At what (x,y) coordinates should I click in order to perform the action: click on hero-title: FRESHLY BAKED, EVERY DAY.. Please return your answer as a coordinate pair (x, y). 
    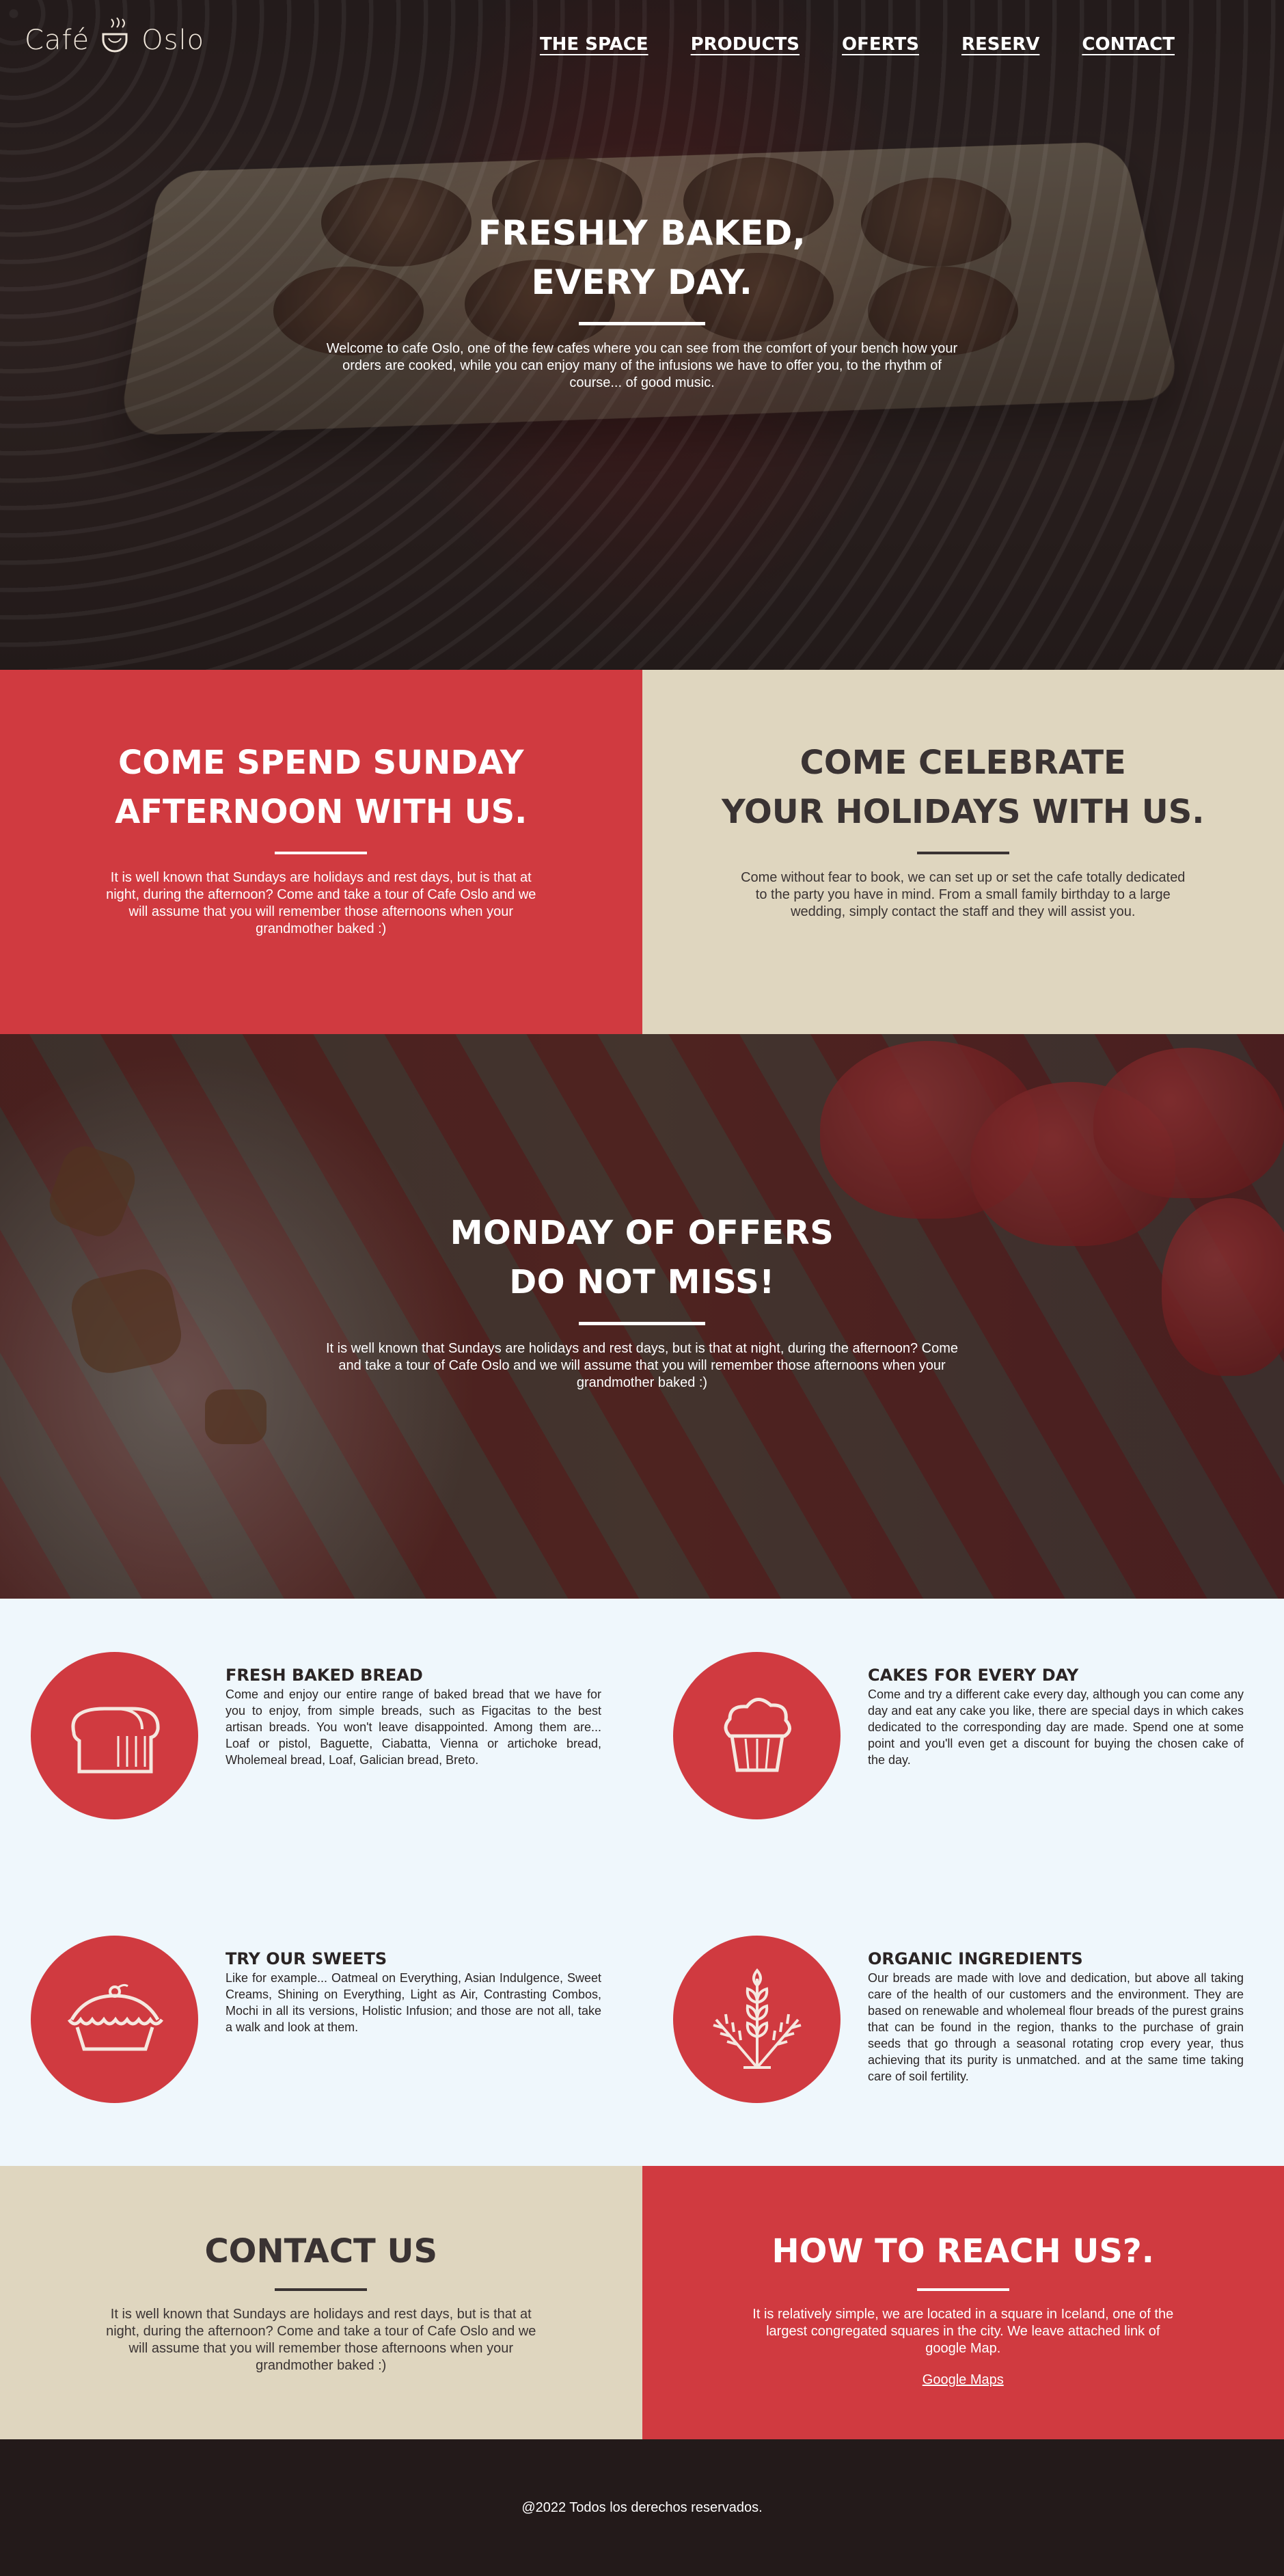
    Looking at the image, I should click on (642, 258).